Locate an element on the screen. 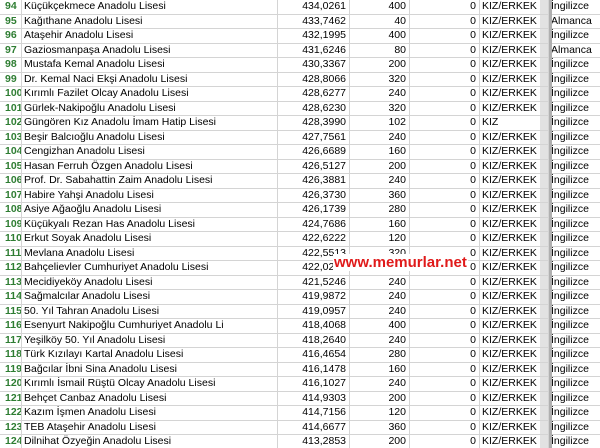 This screenshot has height=448, width=600. quota-cell: 102 is located at coordinates (380, 123).